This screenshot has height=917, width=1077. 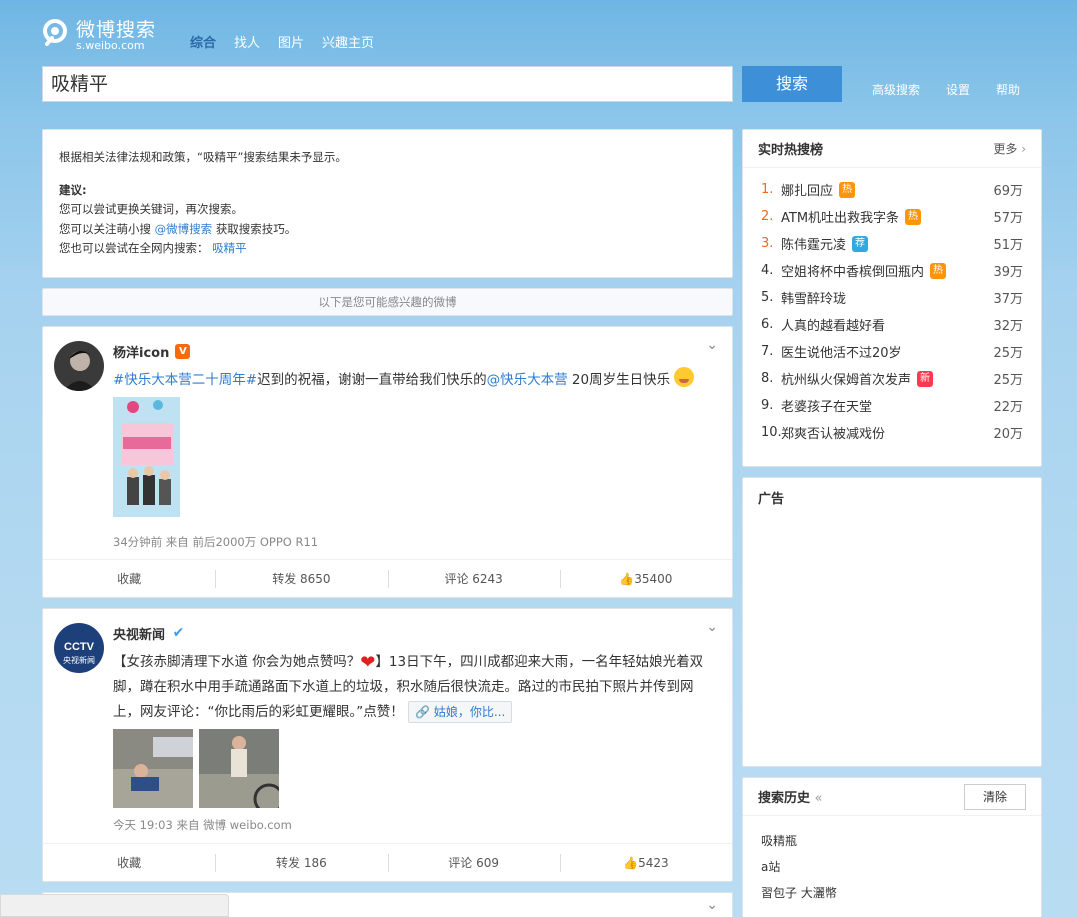 I want to click on hot-rank: 8., so click(x=767, y=378).